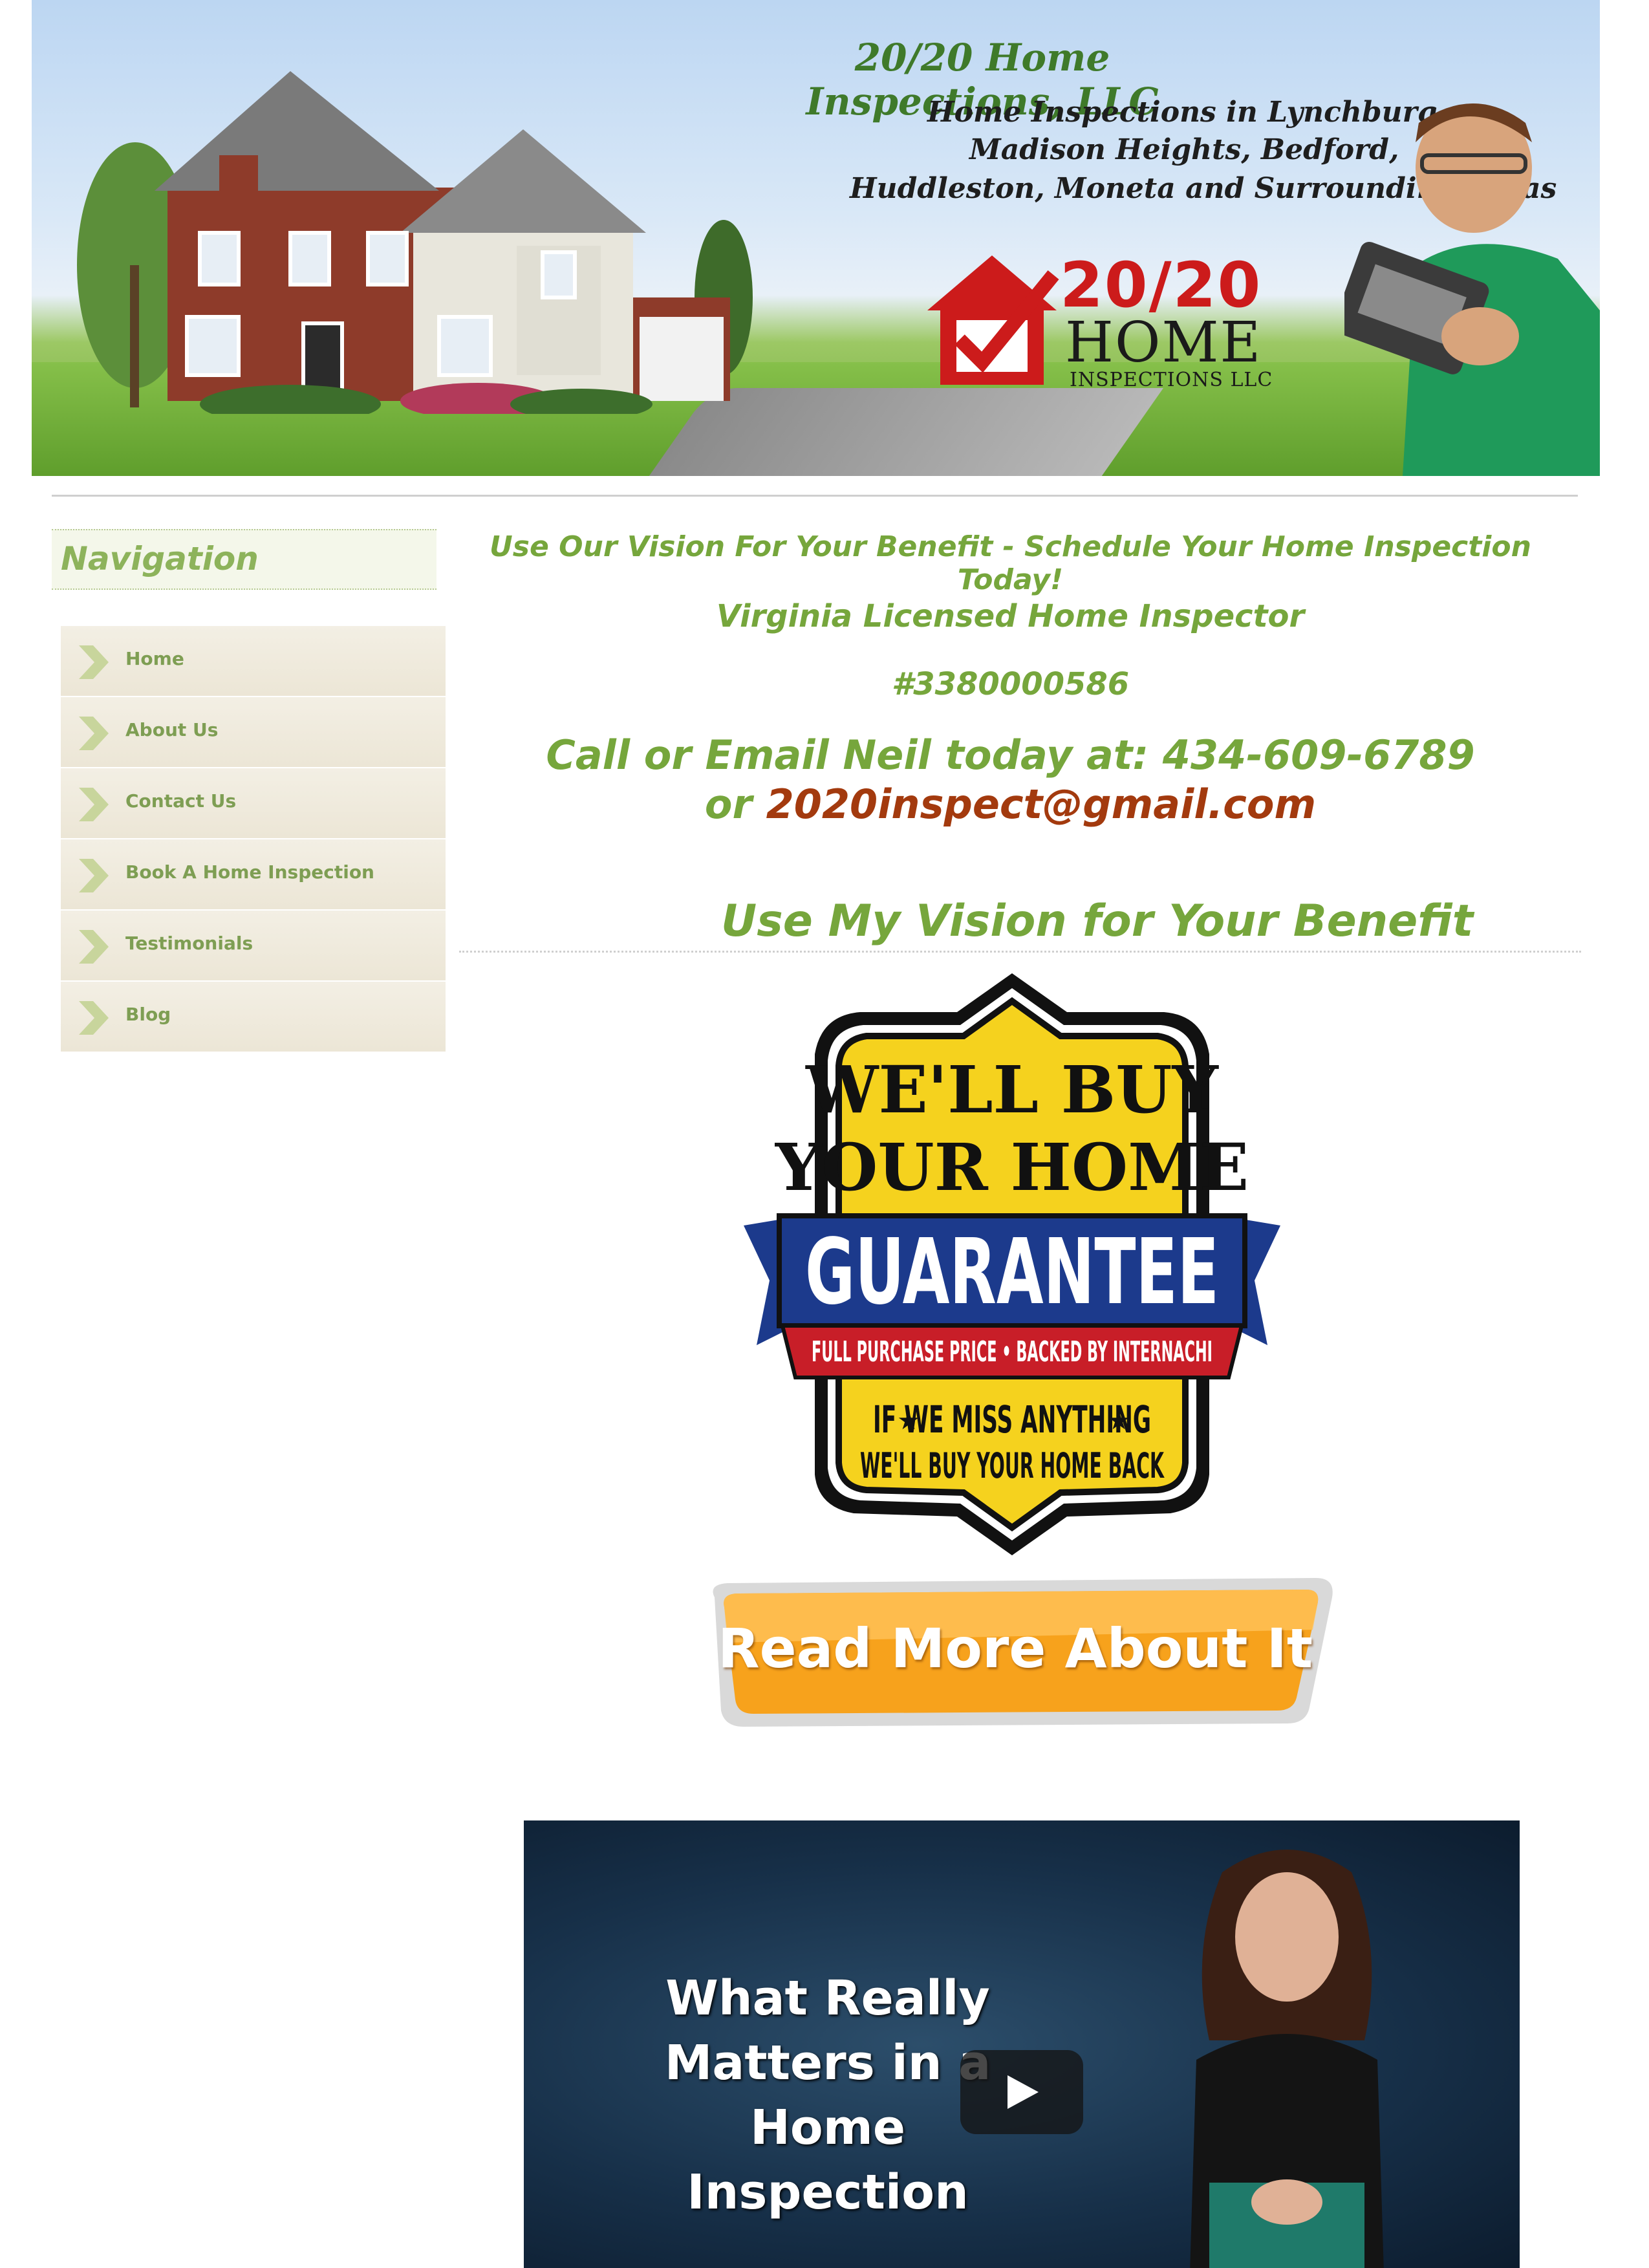 The width and height of the screenshot is (1649, 2268). I want to click on logo-text-inspections: INSPECTIONS LLC, so click(1171, 380).